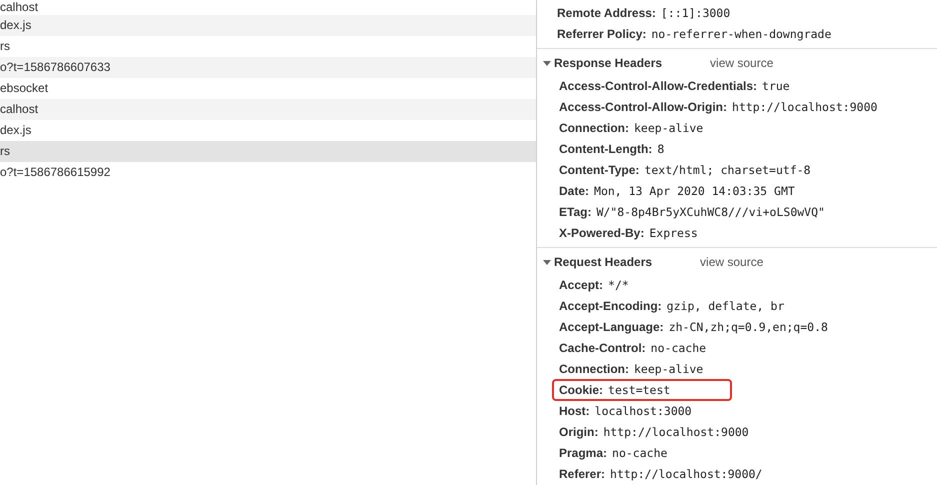  Describe the element at coordinates (643, 411) in the screenshot. I see `header-value: localhost:3000` at that location.